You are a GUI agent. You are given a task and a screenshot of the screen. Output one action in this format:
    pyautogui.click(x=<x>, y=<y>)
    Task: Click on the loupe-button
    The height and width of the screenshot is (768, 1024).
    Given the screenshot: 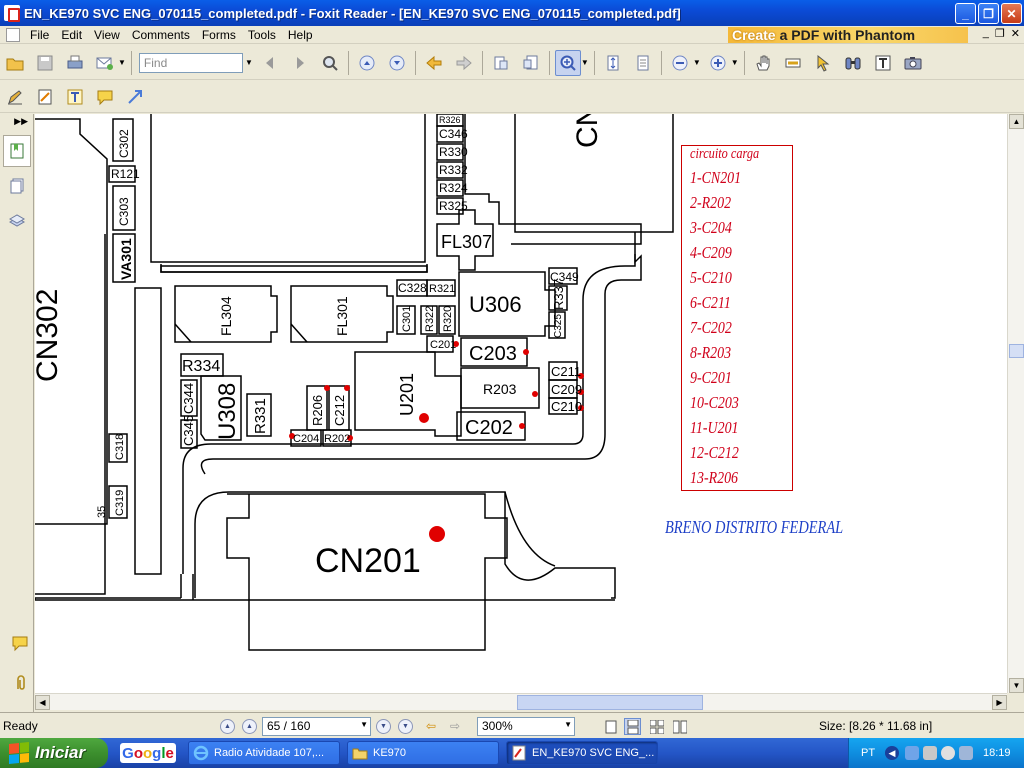 What is the action you would take?
    pyautogui.click(x=853, y=63)
    